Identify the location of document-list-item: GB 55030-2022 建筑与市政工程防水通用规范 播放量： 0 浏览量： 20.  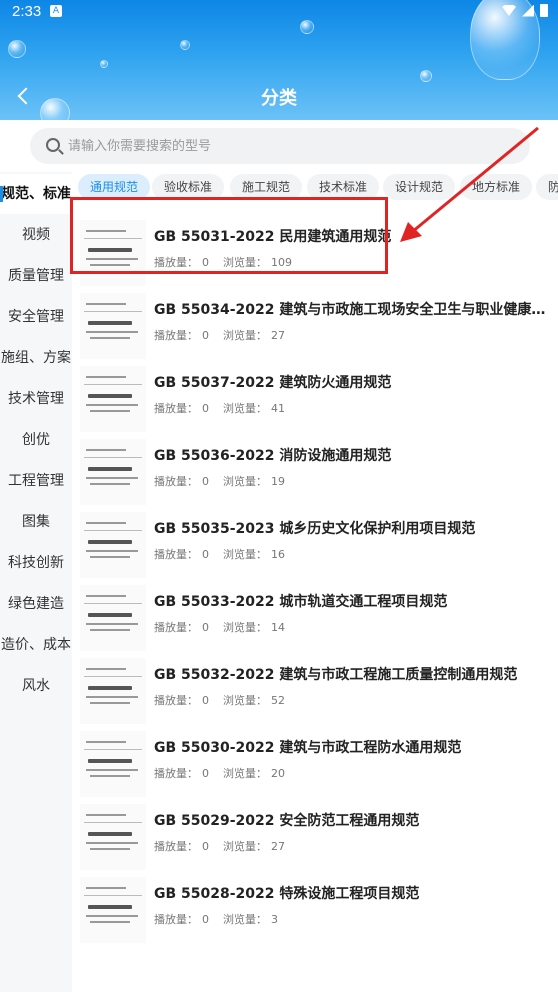
(315, 763).